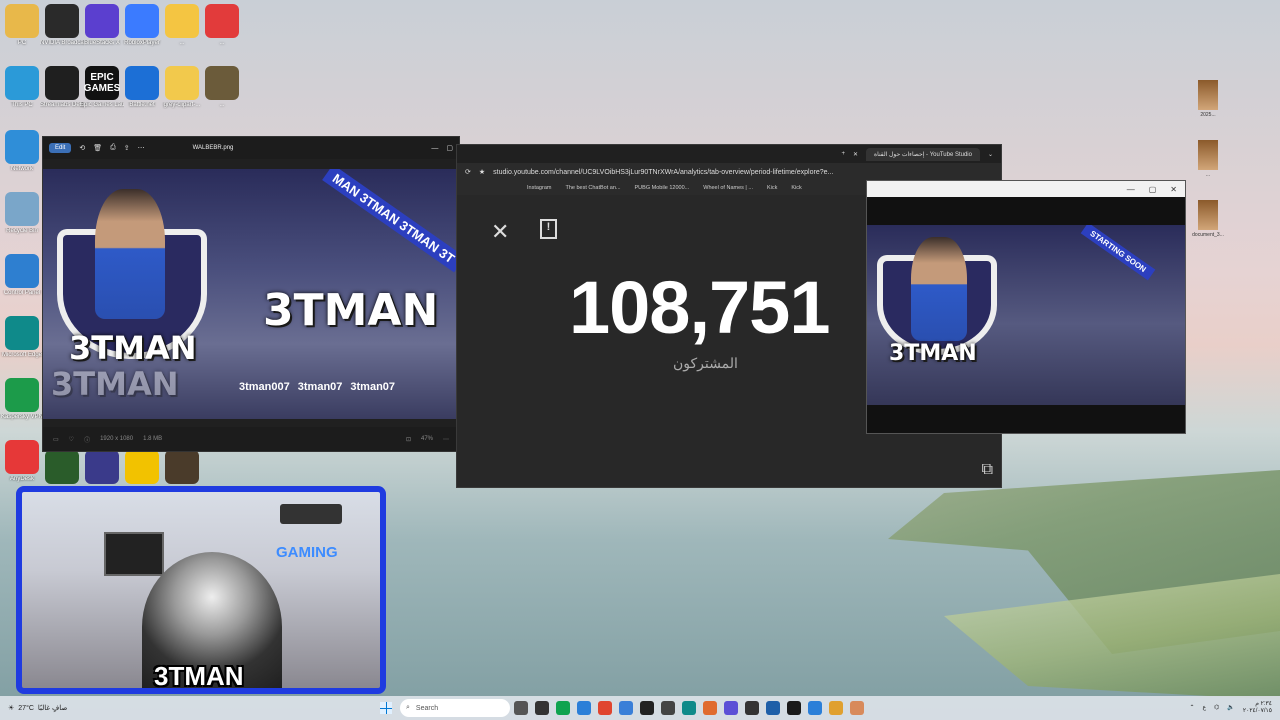 The height and width of the screenshot is (720, 1280). Describe the element at coordinates (987, 470) in the screenshot. I see `layers-icon: ⧉` at that location.